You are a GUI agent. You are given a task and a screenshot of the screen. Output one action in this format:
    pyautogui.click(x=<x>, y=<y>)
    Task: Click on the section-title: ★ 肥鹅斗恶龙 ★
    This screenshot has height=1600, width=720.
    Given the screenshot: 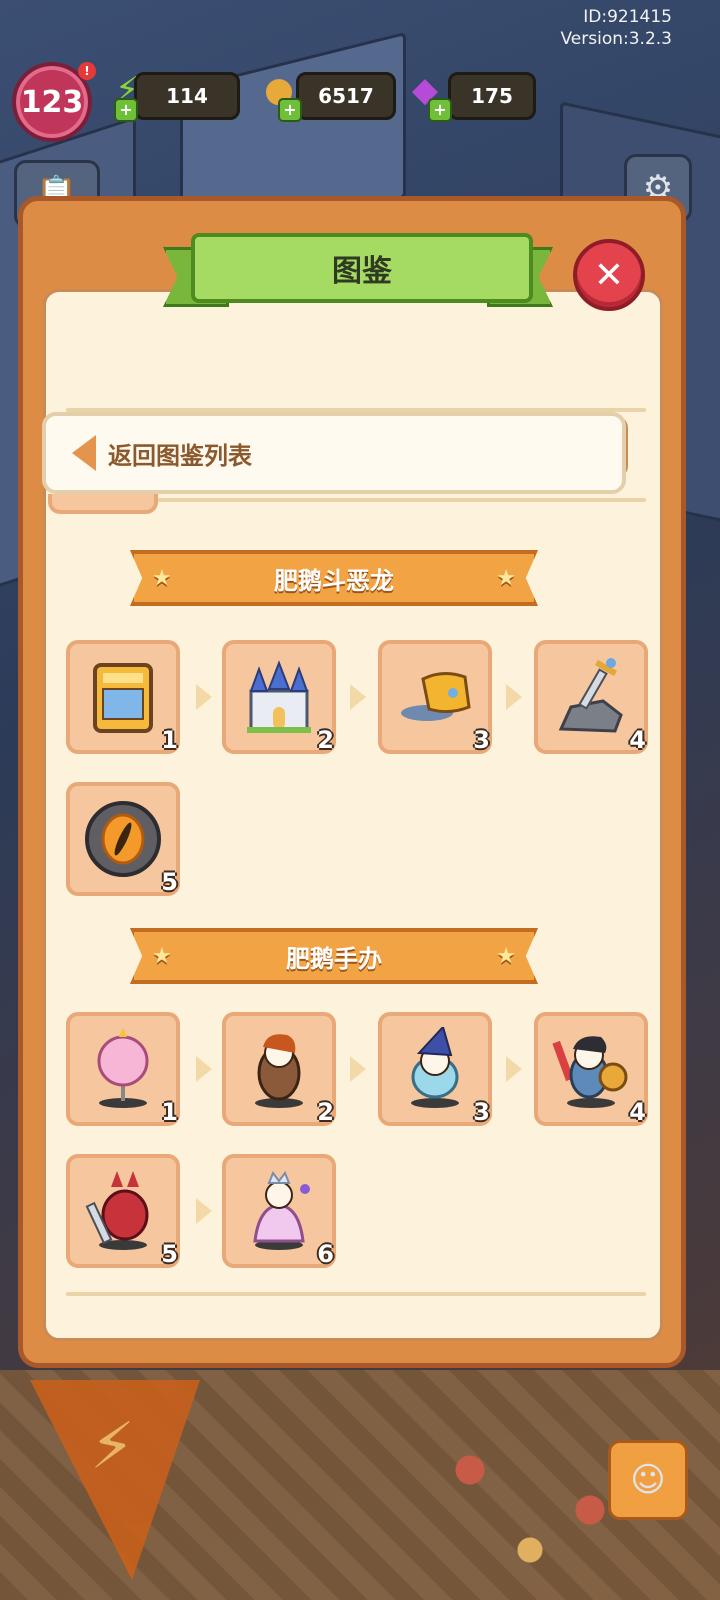 What is the action you would take?
    pyautogui.click(x=334, y=578)
    